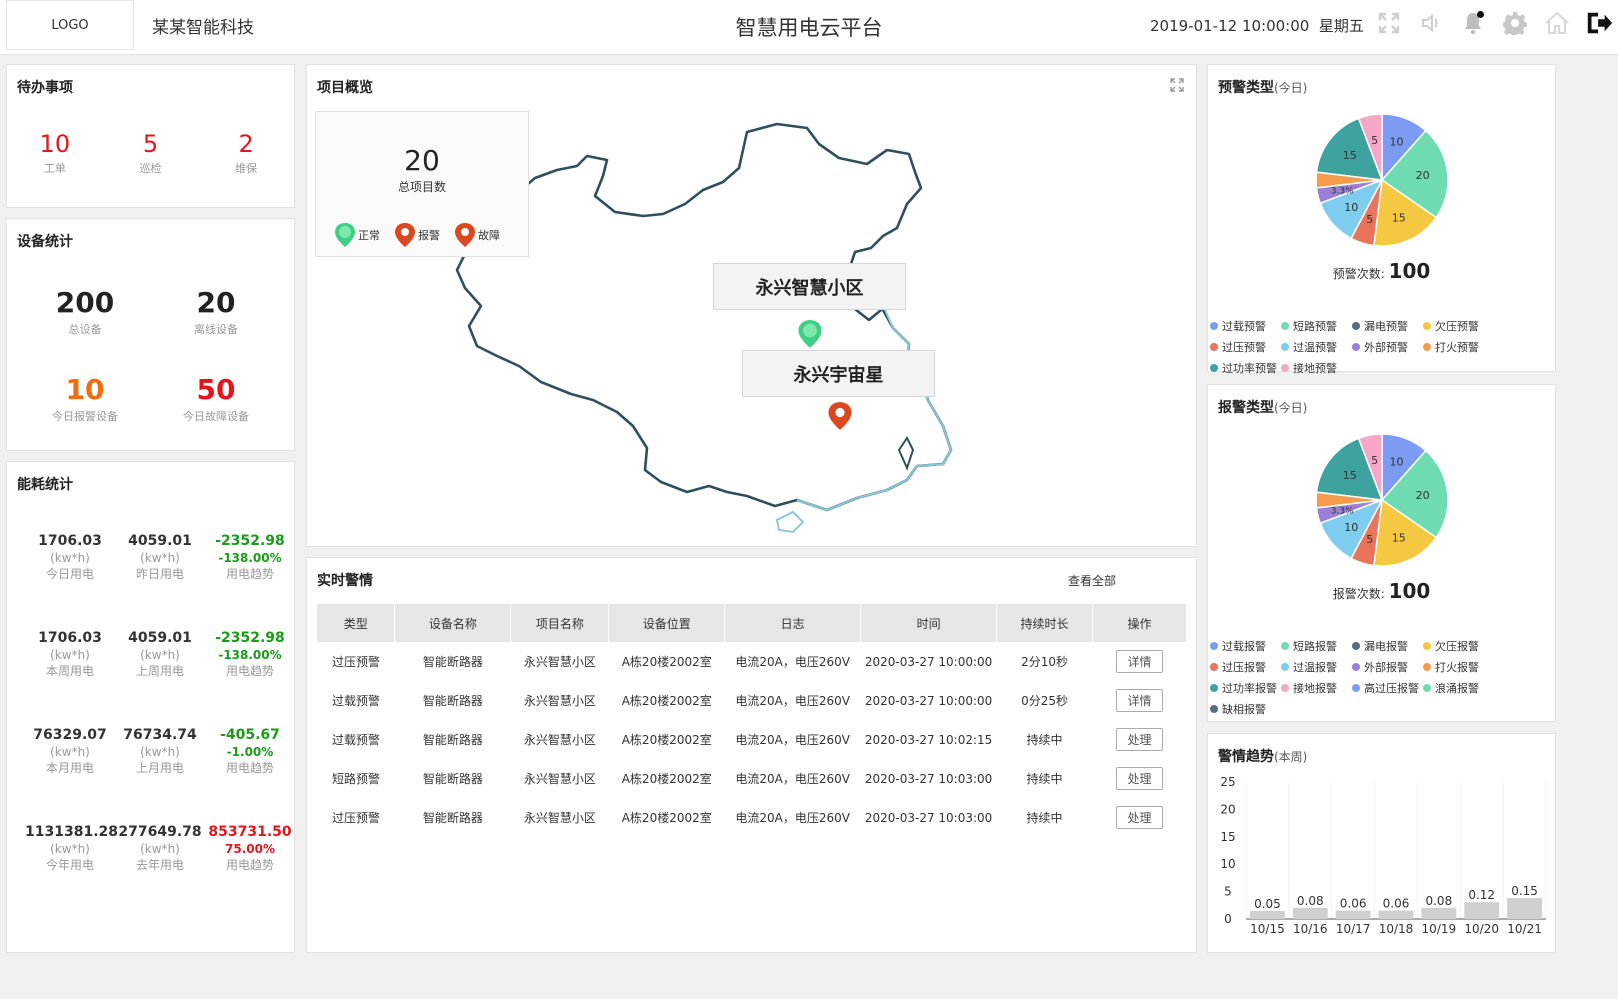 The image size is (1618, 999). What do you see at coordinates (840, 418) in the screenshot?
I see `map-marker-alarm` at bounding box center [840, 418].